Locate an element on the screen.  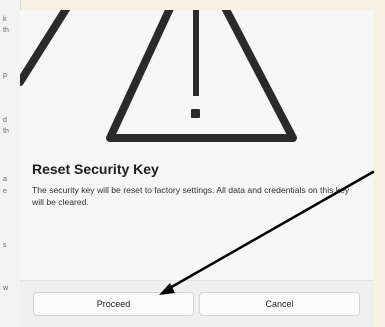
background-text-fragment: s is located at coordinates (5, 245).